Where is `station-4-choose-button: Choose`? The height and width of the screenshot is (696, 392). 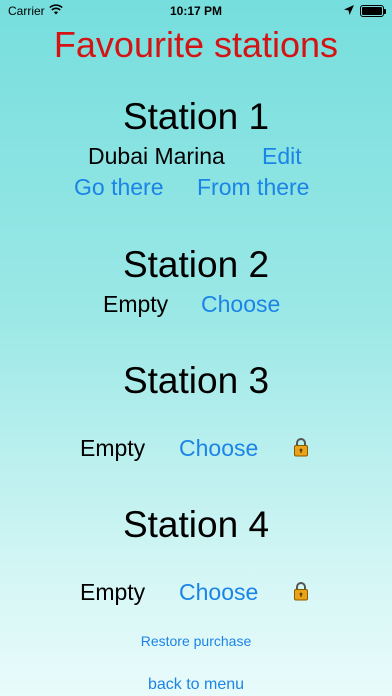 station-4-choose-button: Choose is located at coordinates (218, 592).